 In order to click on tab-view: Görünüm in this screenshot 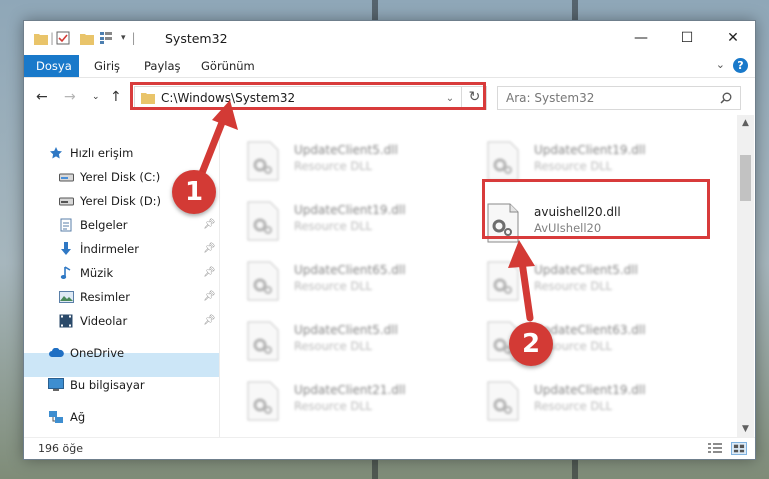, I will do `click(228, 66)`.